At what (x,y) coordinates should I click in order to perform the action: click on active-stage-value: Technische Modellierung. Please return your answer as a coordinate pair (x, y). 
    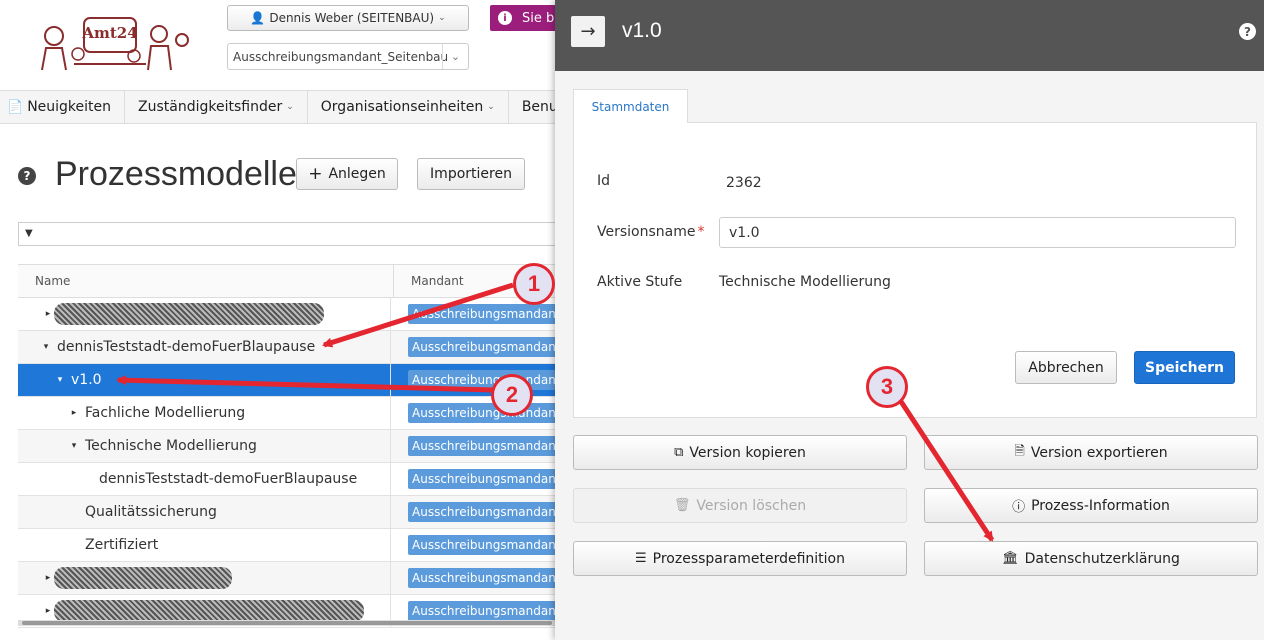
    Looking at the image, I should click on (805, 282).